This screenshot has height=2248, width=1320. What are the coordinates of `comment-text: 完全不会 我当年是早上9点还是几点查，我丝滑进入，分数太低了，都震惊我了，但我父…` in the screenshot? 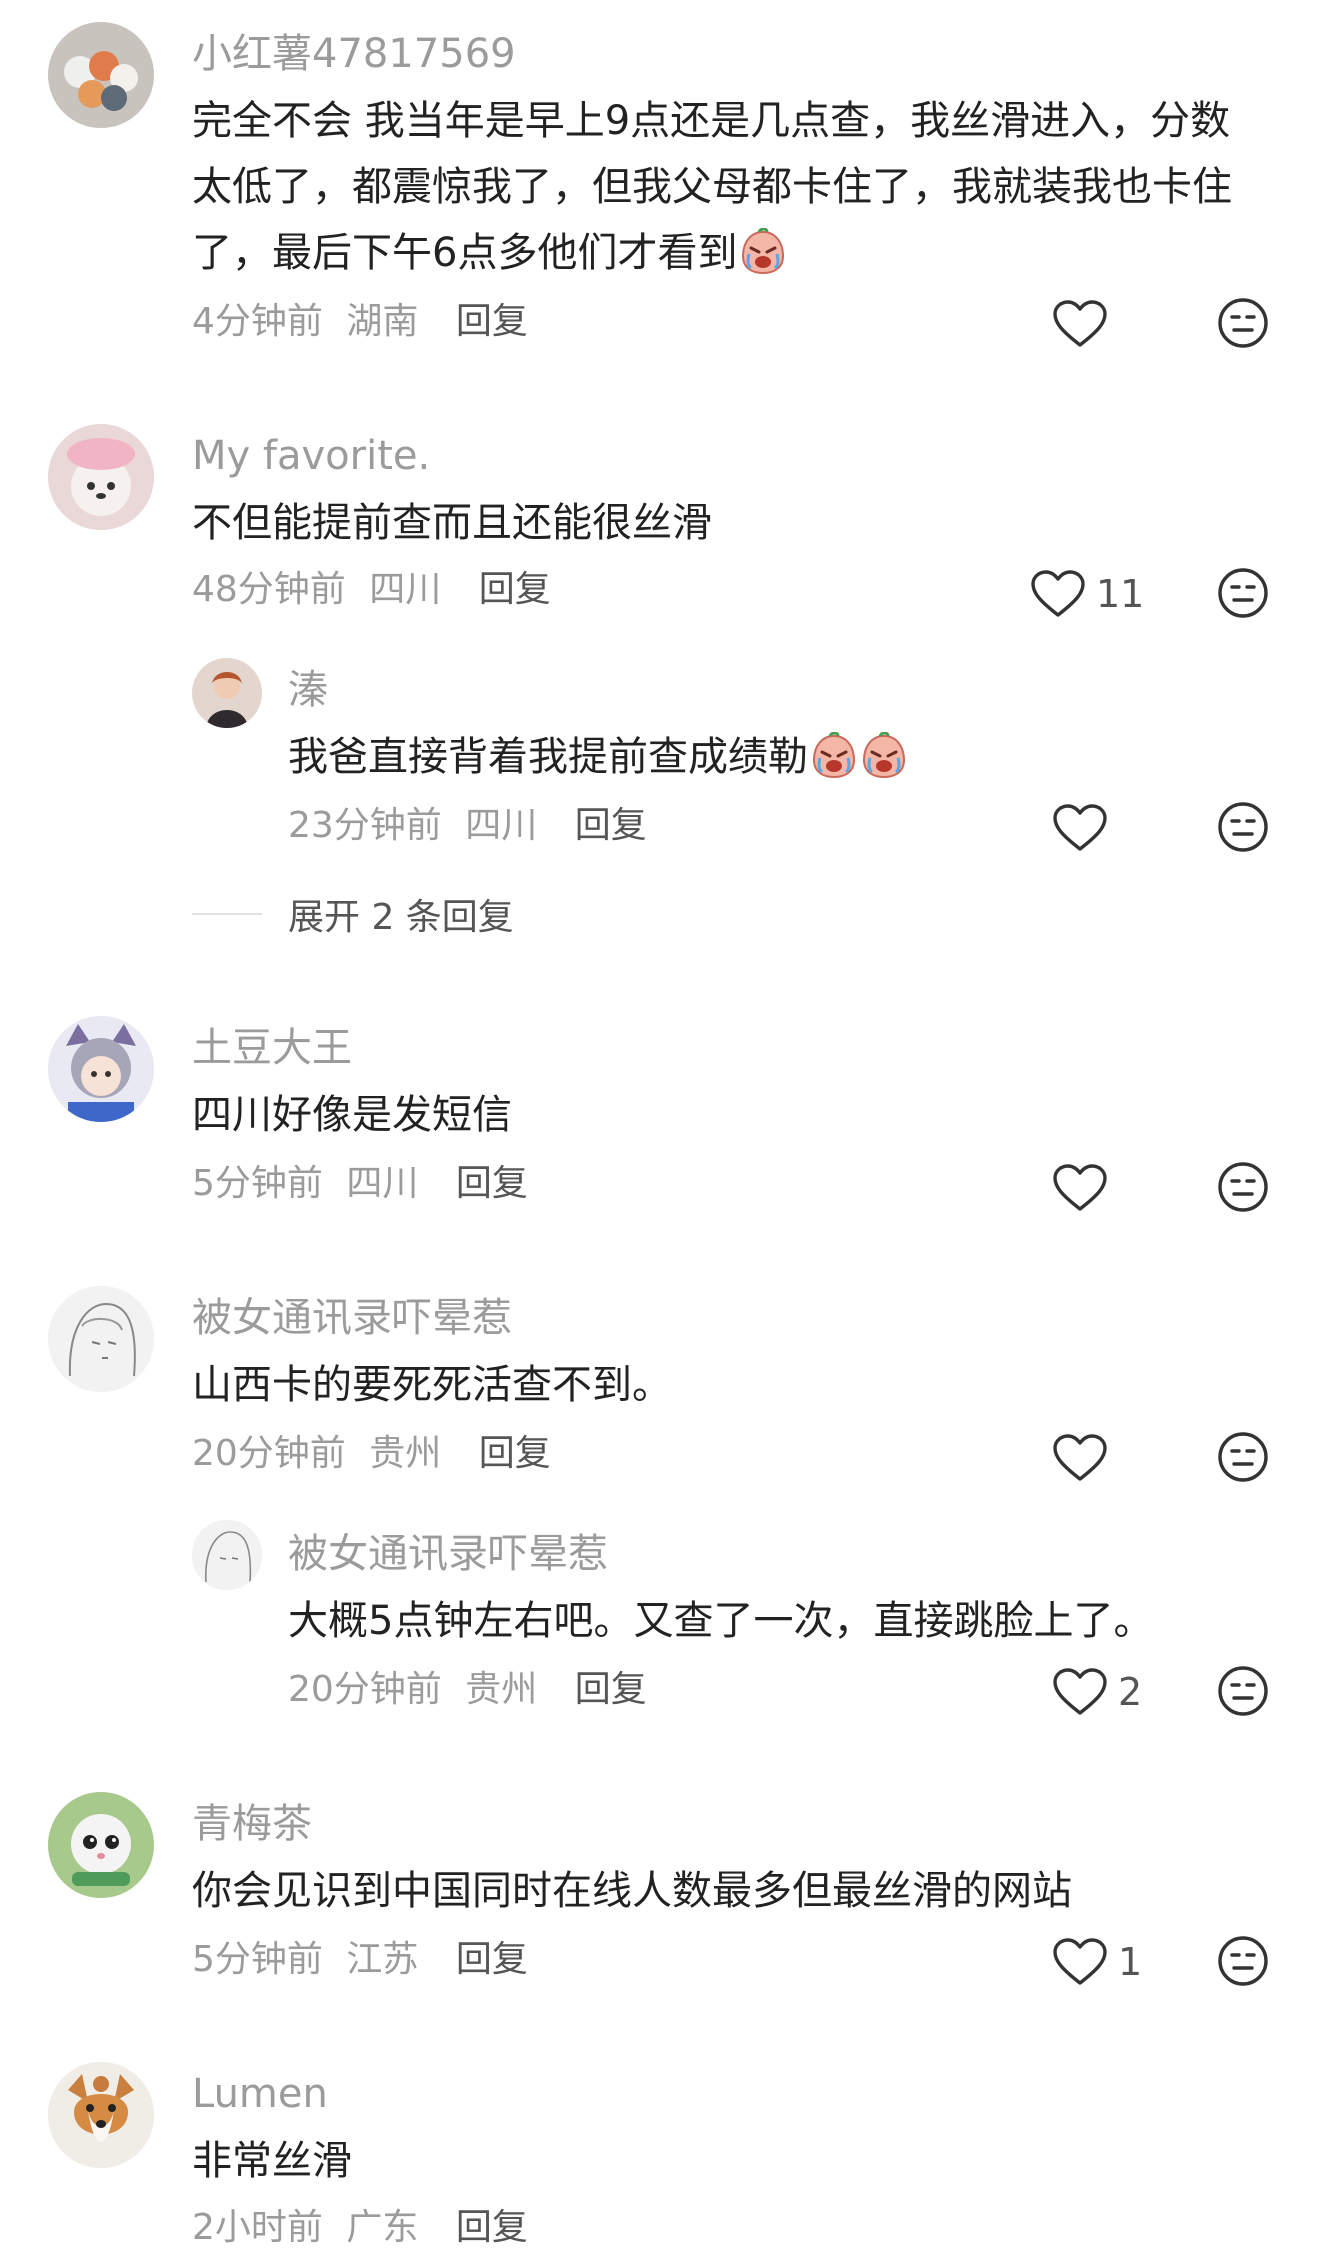 It's located at (727, 187).